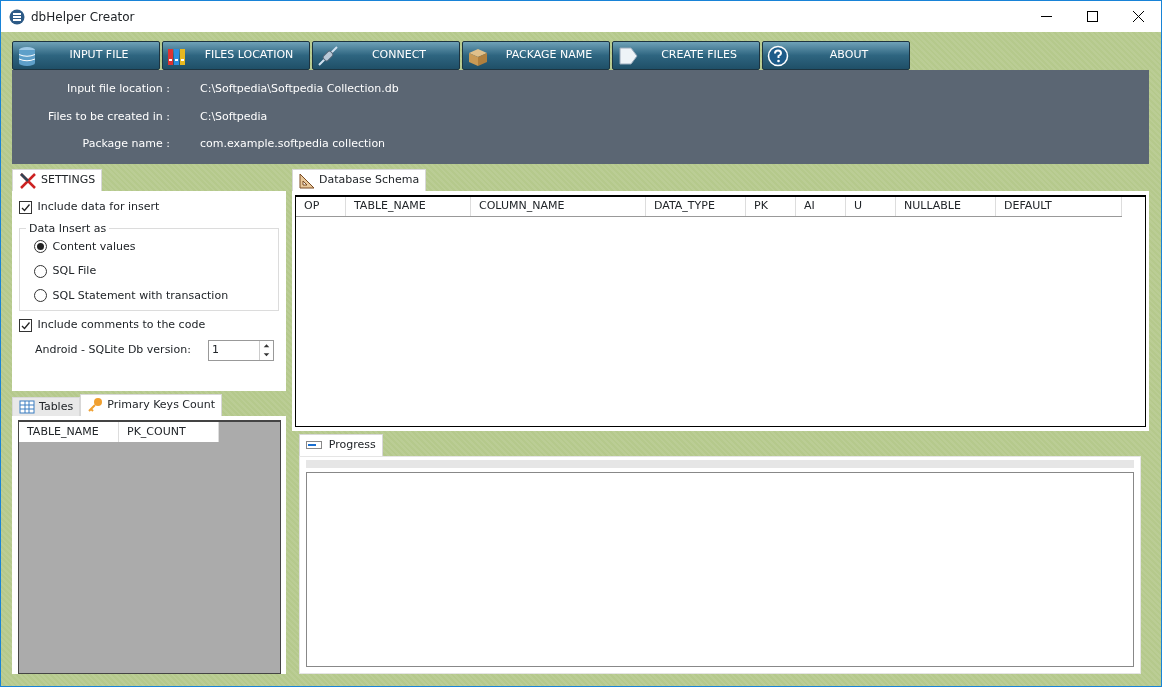  Describe the element at coordinates (117, 89) in the screenshot. I see `field-label: Input file location :` at that location.